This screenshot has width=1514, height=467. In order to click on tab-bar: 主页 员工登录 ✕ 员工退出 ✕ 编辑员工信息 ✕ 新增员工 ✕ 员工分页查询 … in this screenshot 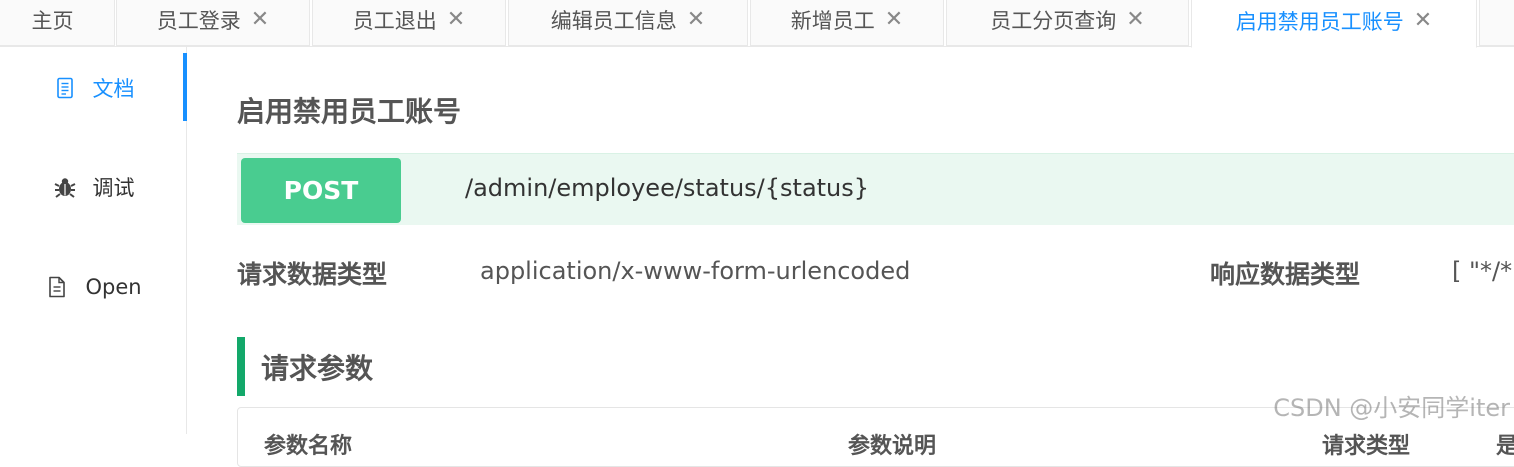, I will do `click(757, 24)`.